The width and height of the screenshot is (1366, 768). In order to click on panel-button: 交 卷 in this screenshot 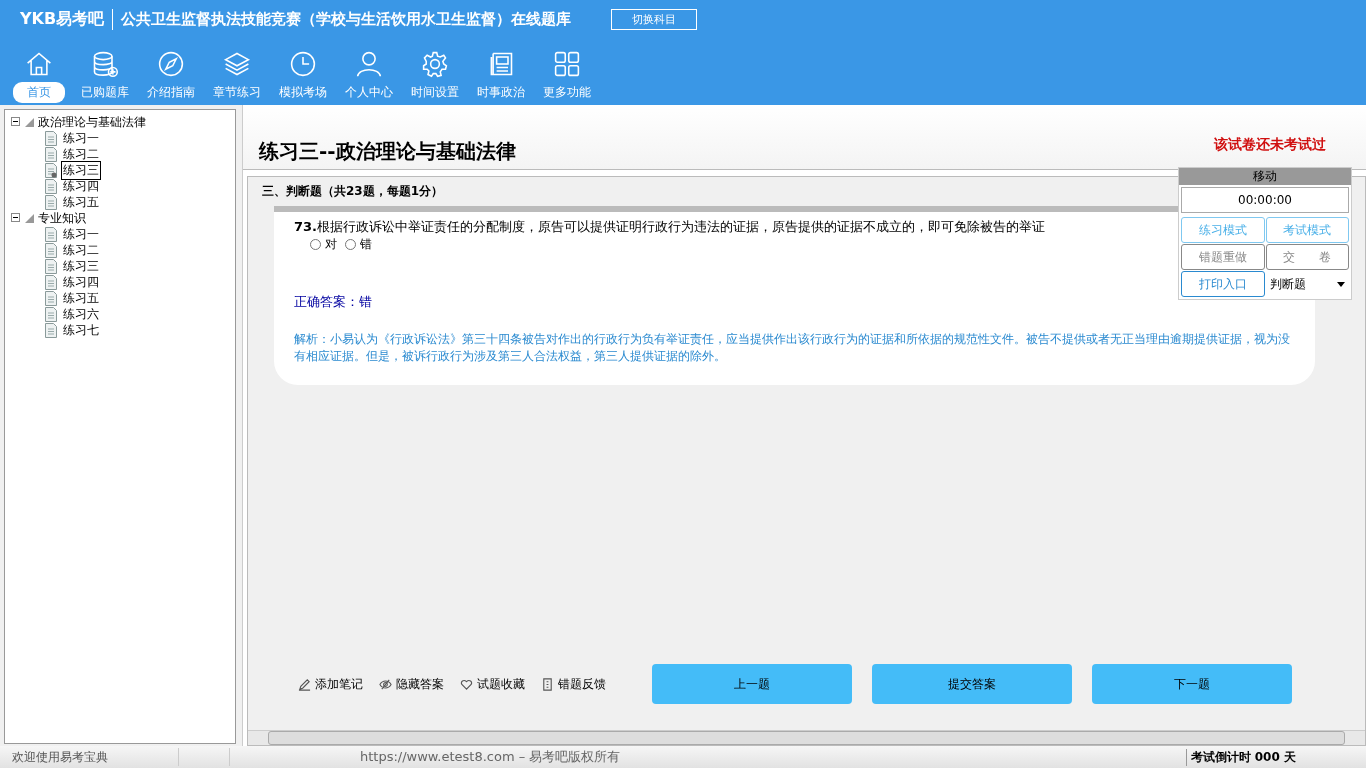, I will do `click(1307, 257)`.